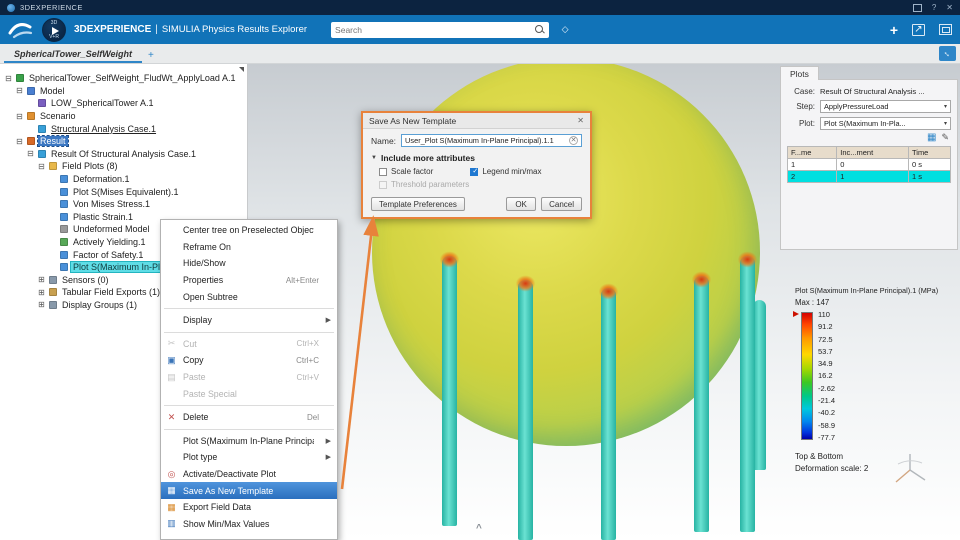 Image resolution: width=960 pixels, height=540 pixels. I want to click on tree-item-label: Plot S(Mises Equivalent).1, so click(126, 191).